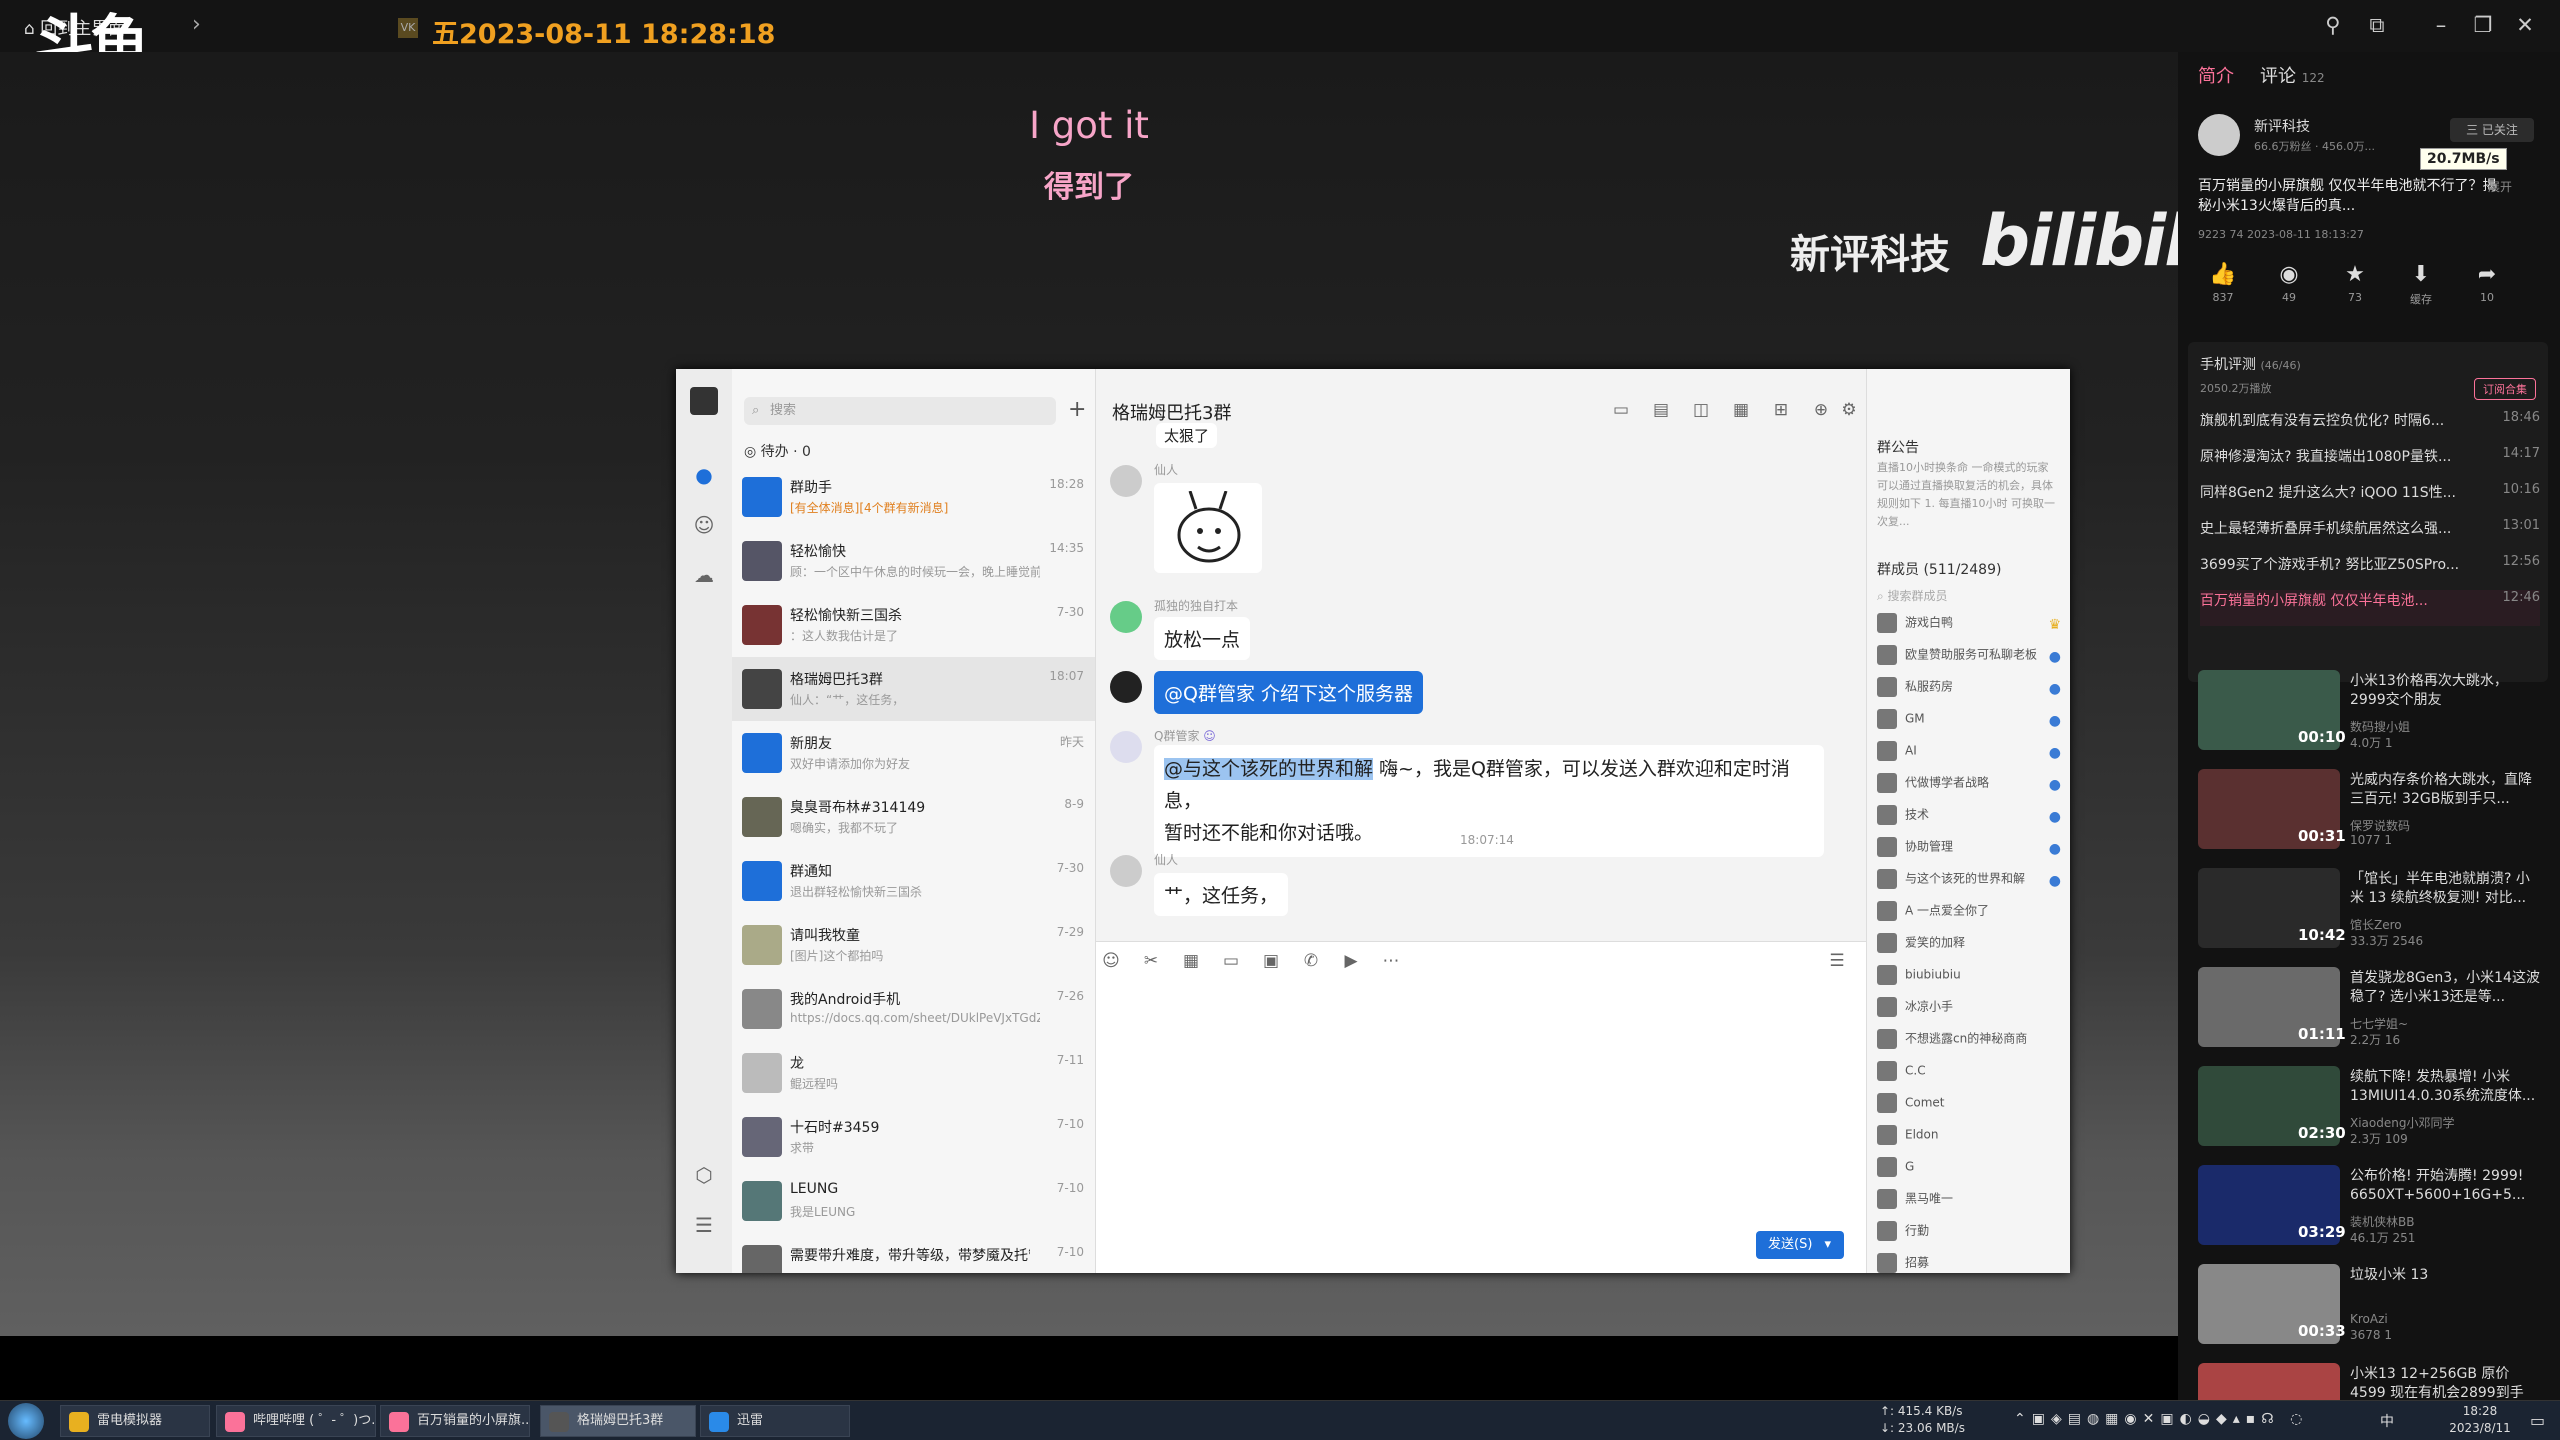 Image resolution: width=2560 pixels, height=1440 pixels. What do you see at coordinates (2355, 283) in the screenshot?
I see `action-button: ★ 73` at bounding box center [2355, 283].